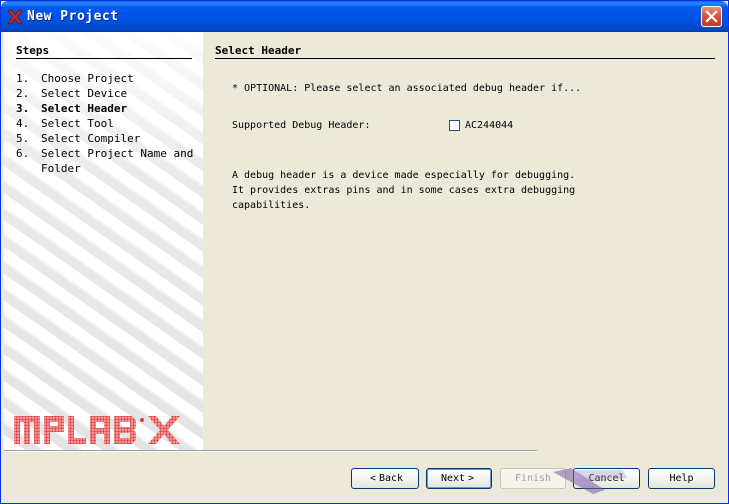 This screenshot has width=729, height=504. What do you see at coordinates (454, 125) in the screenshot?
I see `debug-header-checkbox` at bounding box center [454, 125].